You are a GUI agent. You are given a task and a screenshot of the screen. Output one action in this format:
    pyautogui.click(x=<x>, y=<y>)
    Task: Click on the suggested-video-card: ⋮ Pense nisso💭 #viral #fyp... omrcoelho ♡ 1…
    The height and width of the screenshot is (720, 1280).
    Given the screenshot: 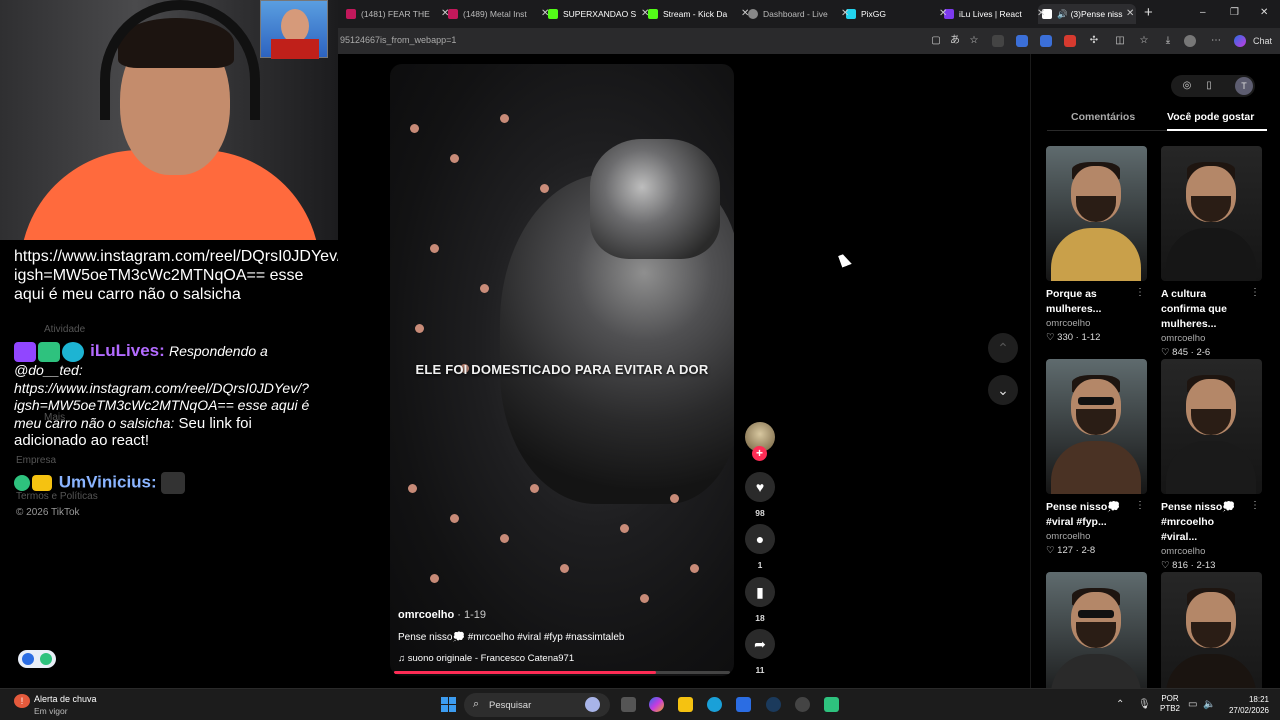 What is the action you would take?
    pyautogui.click(x=1096, y=457)
    